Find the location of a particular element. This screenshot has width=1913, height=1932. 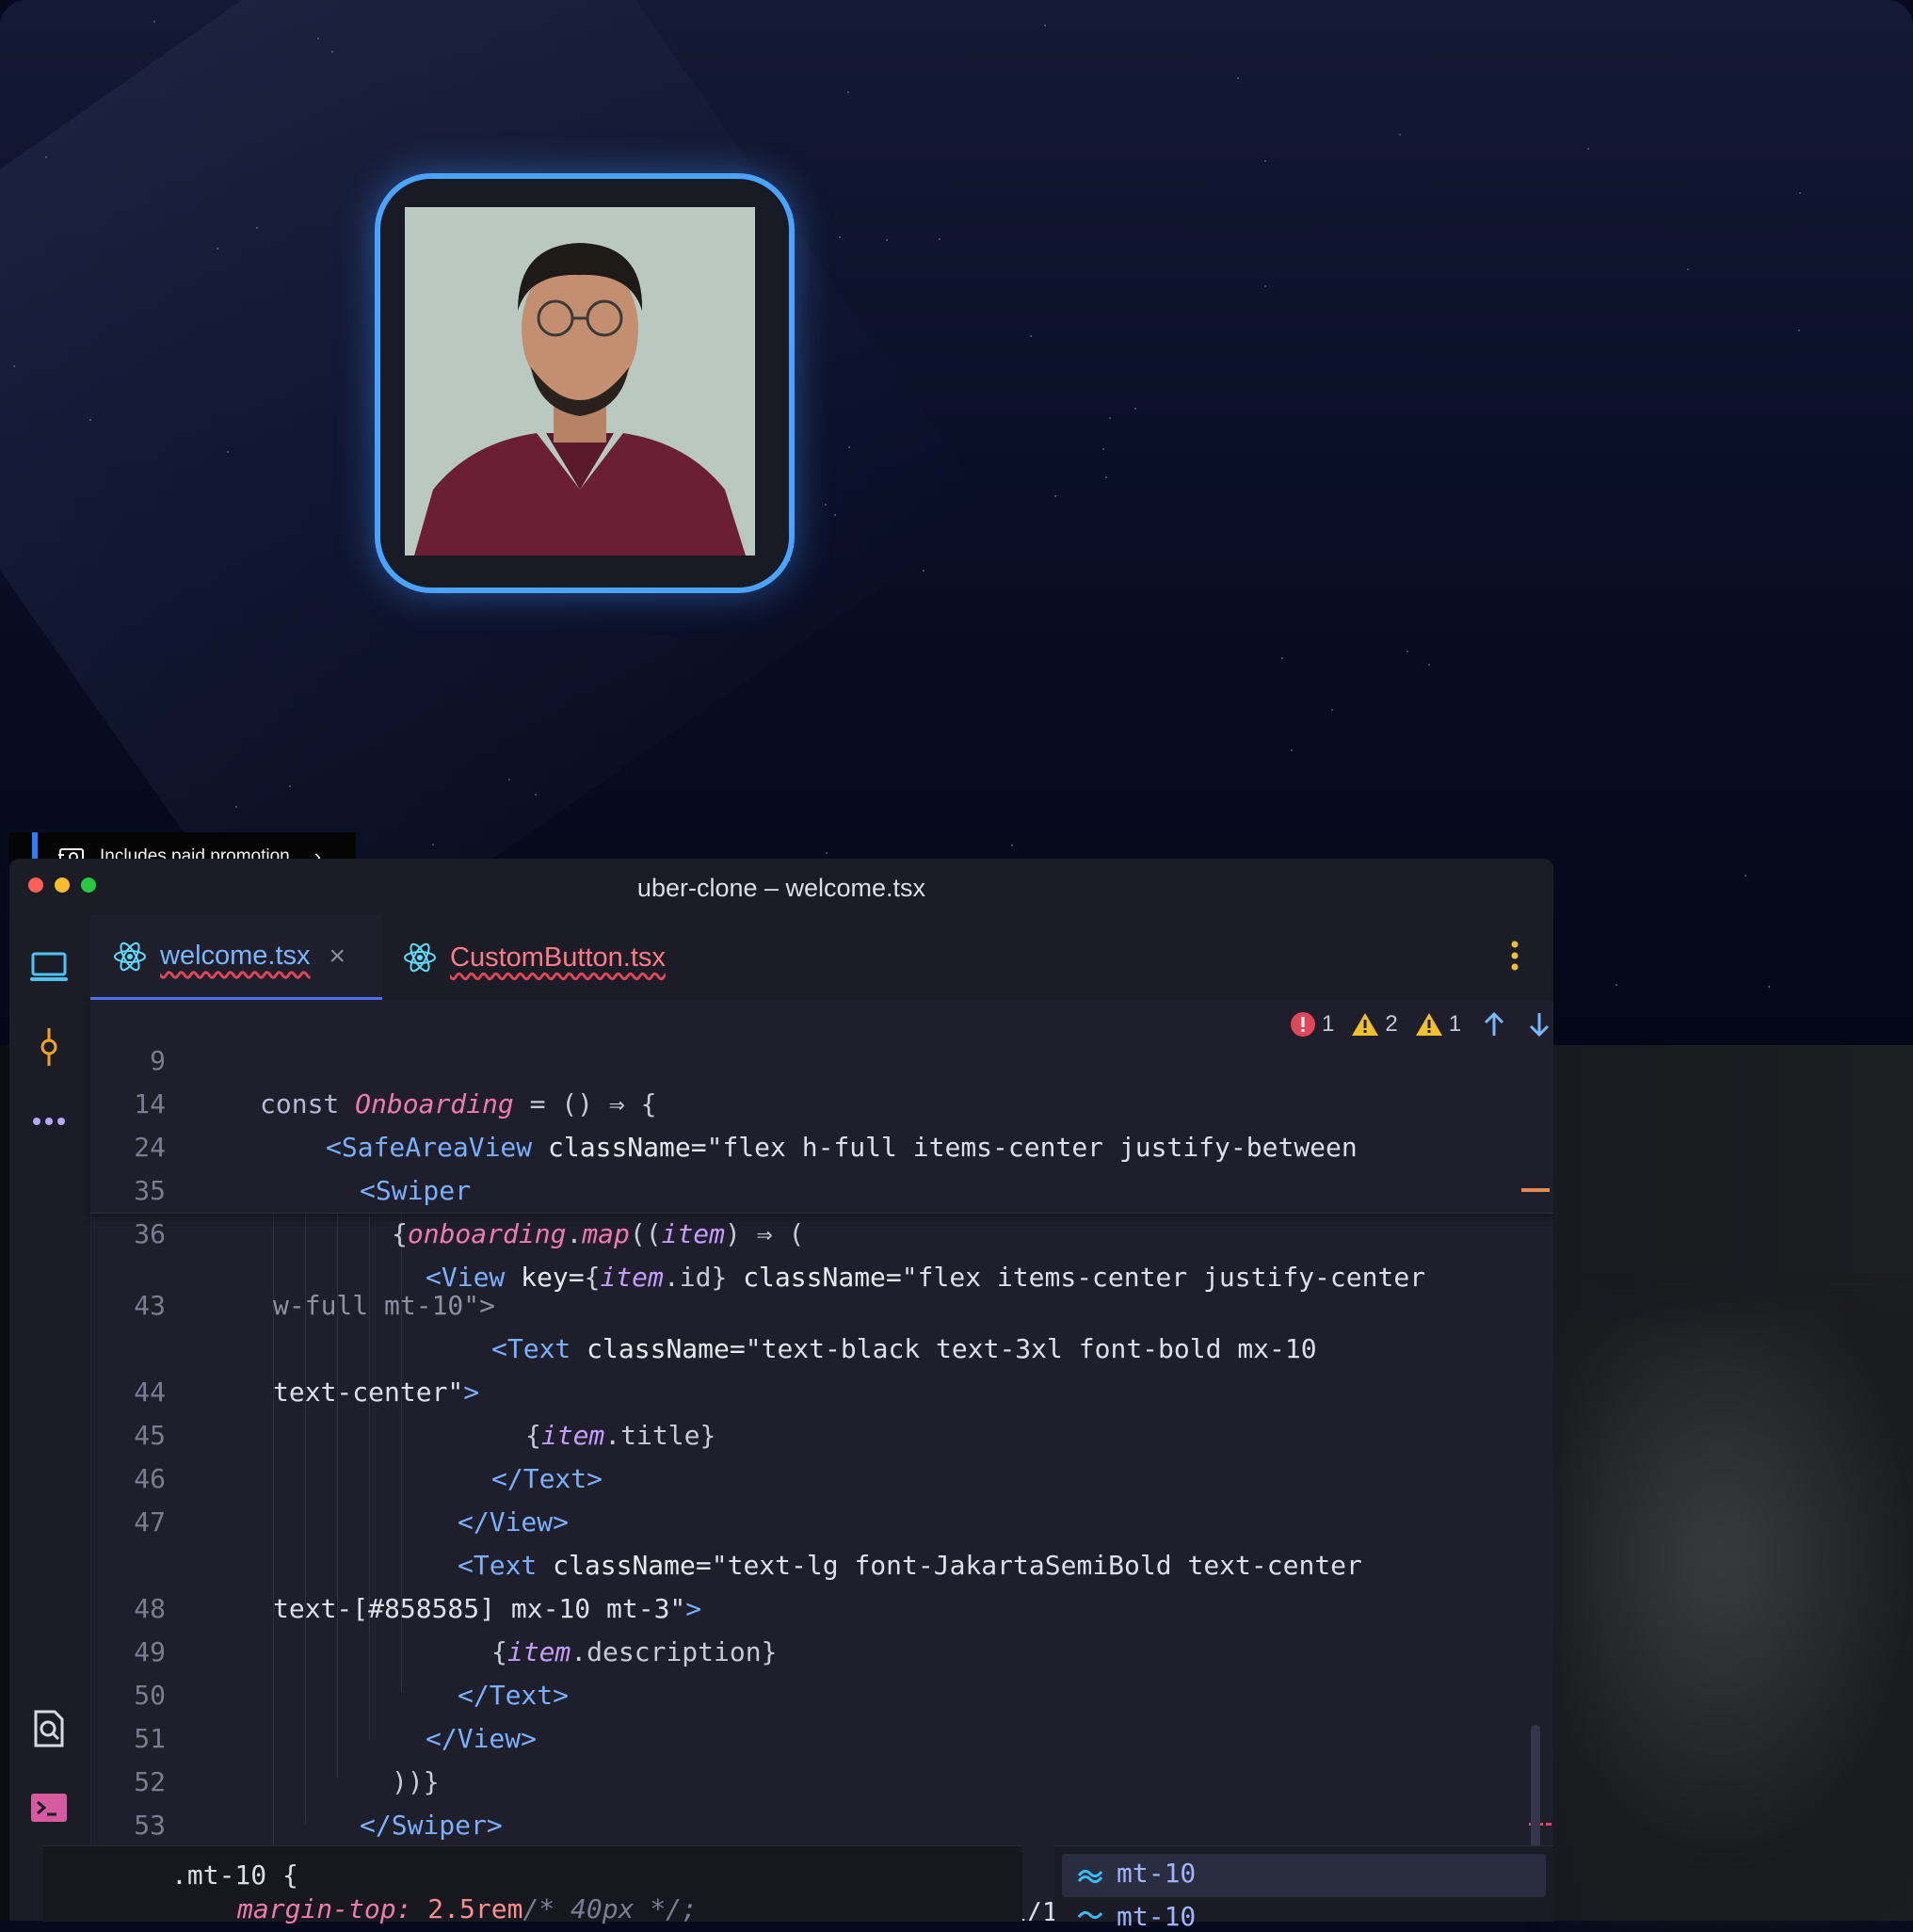

code-line: 44 {item.title} is located at coordinates (821, 1389).